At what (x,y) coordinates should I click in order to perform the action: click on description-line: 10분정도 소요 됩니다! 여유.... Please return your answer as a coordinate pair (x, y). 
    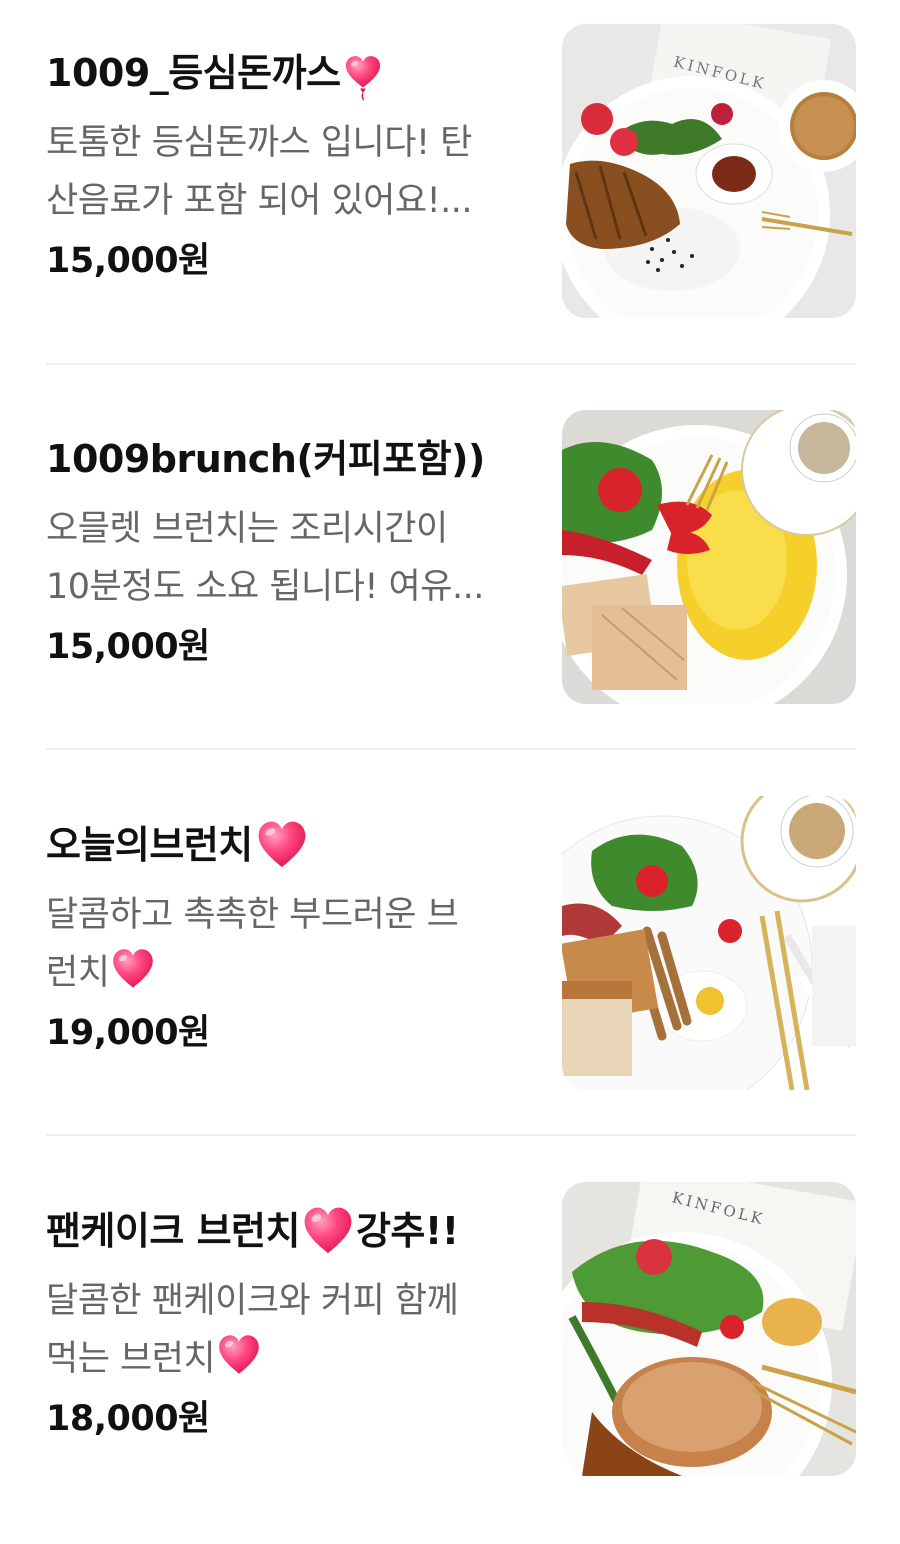
    Looking at the image, I should click on (265, 587).